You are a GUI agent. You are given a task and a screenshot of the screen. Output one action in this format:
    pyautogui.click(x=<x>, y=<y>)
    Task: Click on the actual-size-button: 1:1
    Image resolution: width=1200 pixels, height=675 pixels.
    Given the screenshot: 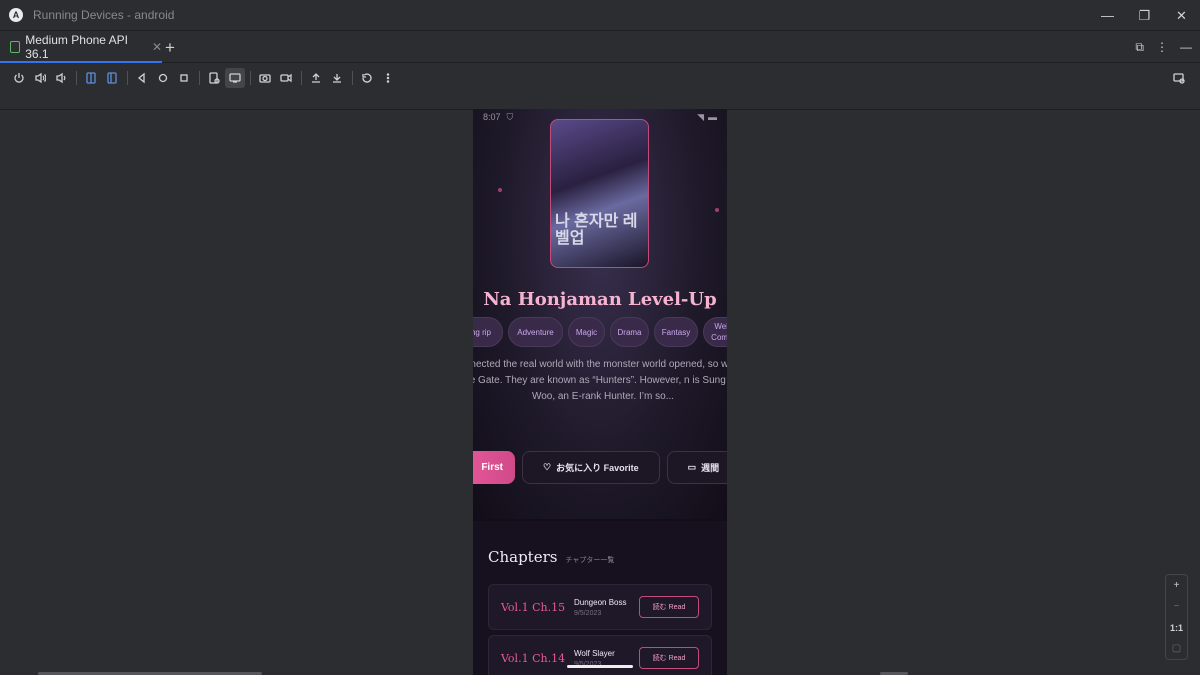 What is the action you would take?
    pyautogui.click(x=1176, y=628)
    